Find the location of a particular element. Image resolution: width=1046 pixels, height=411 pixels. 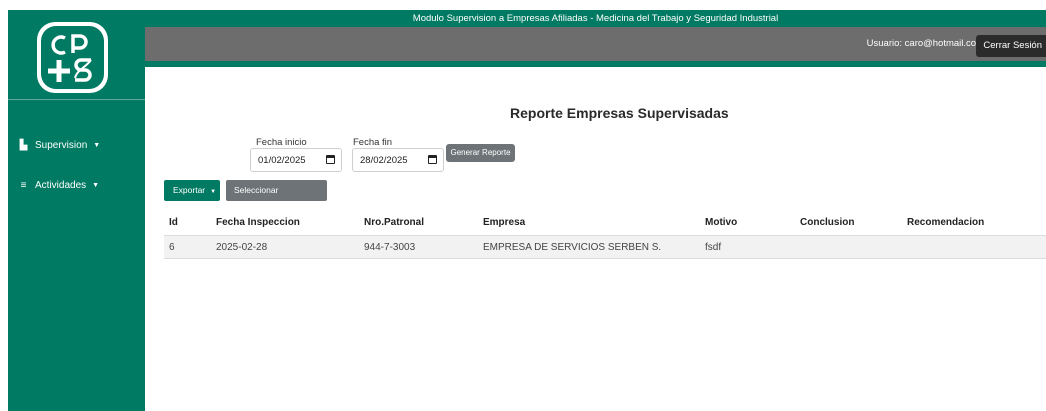

cell-empresa: EMPRESA DE SERVICIOS SERBEN S. is located at coordinates (572, 247).